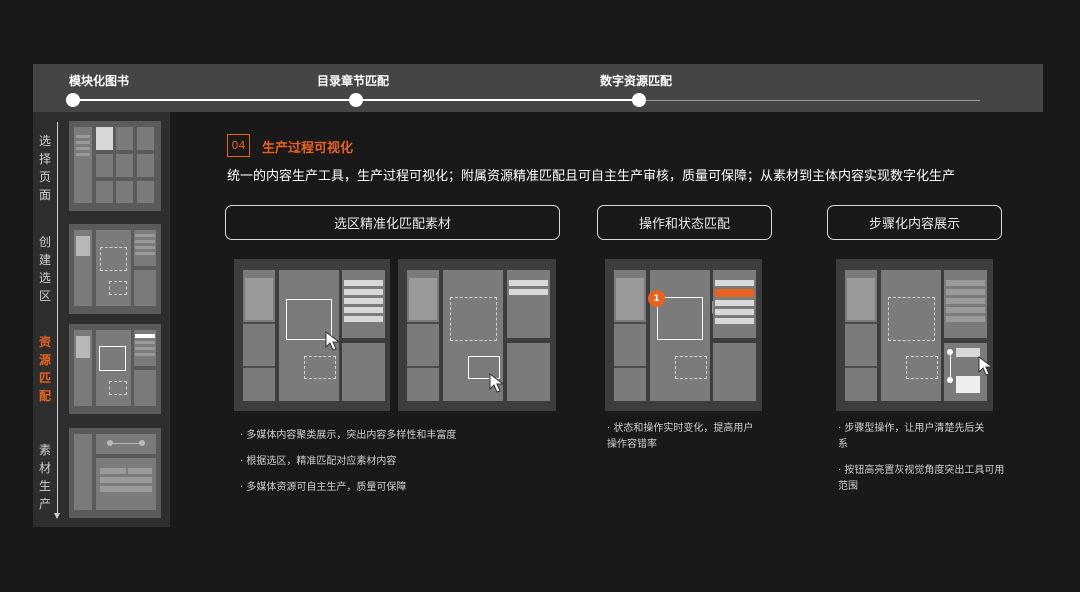 This screenshot has height=592, width=1080. What do you see at coordinates (348, 435) in the screenshot?
I see `note-text: · 多媒体内容聚类展示，突出内容多样性和丰富度` at bounding box center [348, 435].